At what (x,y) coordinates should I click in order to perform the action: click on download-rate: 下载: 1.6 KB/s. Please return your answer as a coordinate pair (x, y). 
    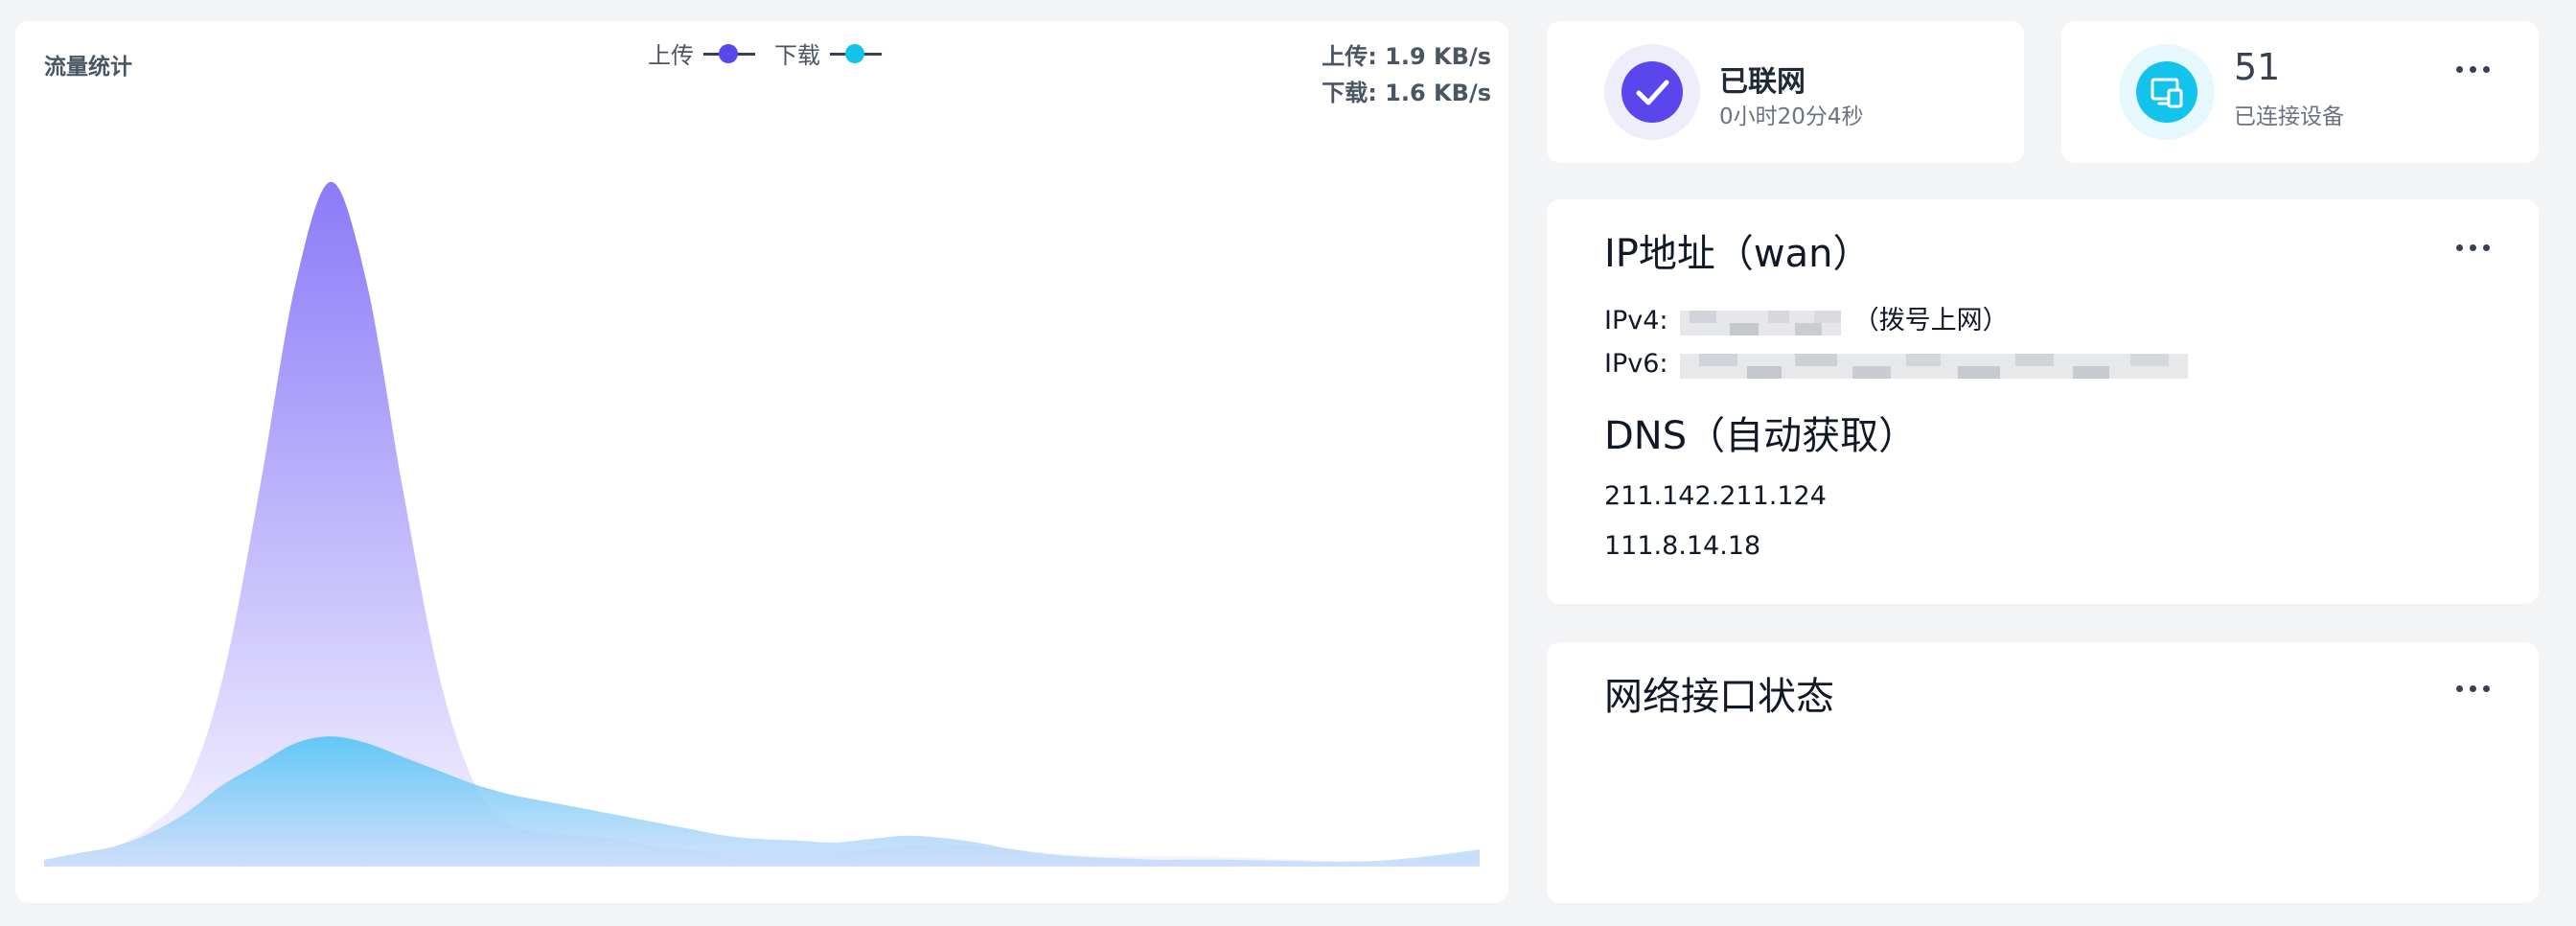
    Looking at the image, I should click on (1406, 93).